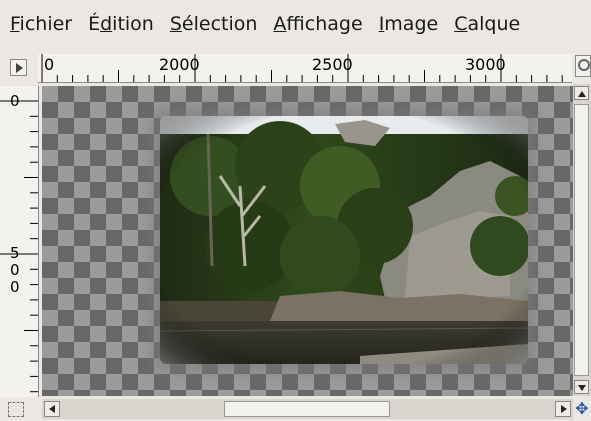  Describe the element at coordinates (317, 24) in the screenshot. I see `menu-affichage: Affichage` at that location.